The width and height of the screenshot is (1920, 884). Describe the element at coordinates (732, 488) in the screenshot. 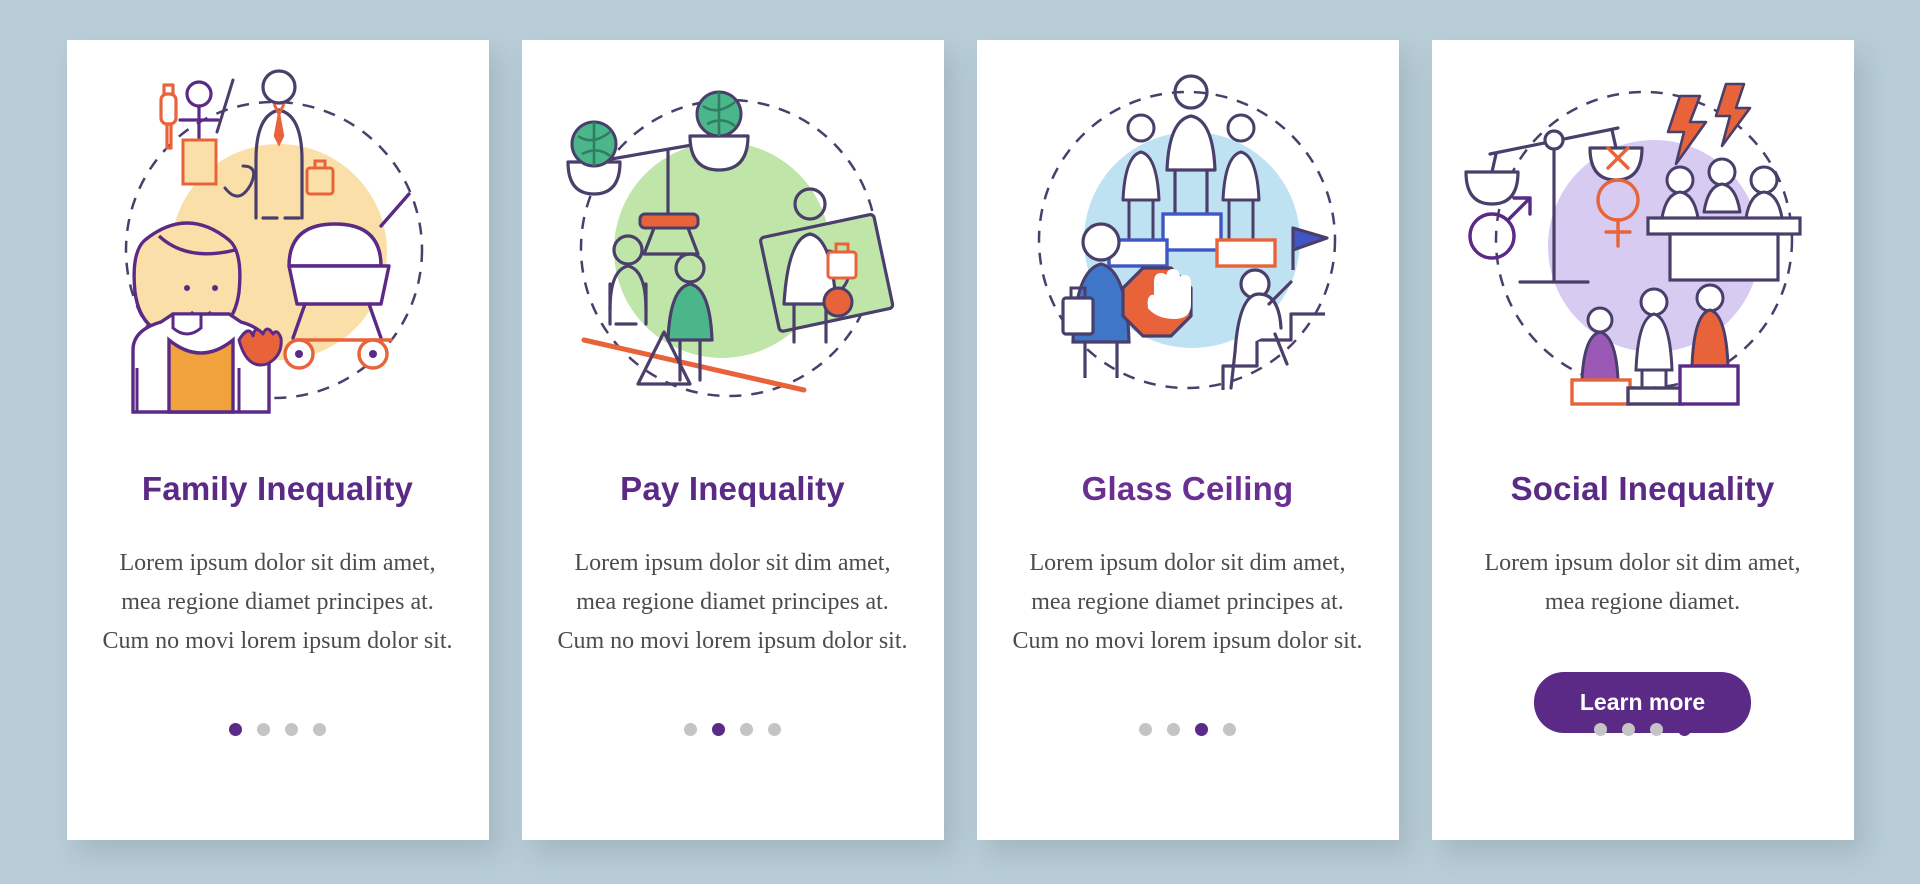

I see `card-title: Pay Inequality` at that location.